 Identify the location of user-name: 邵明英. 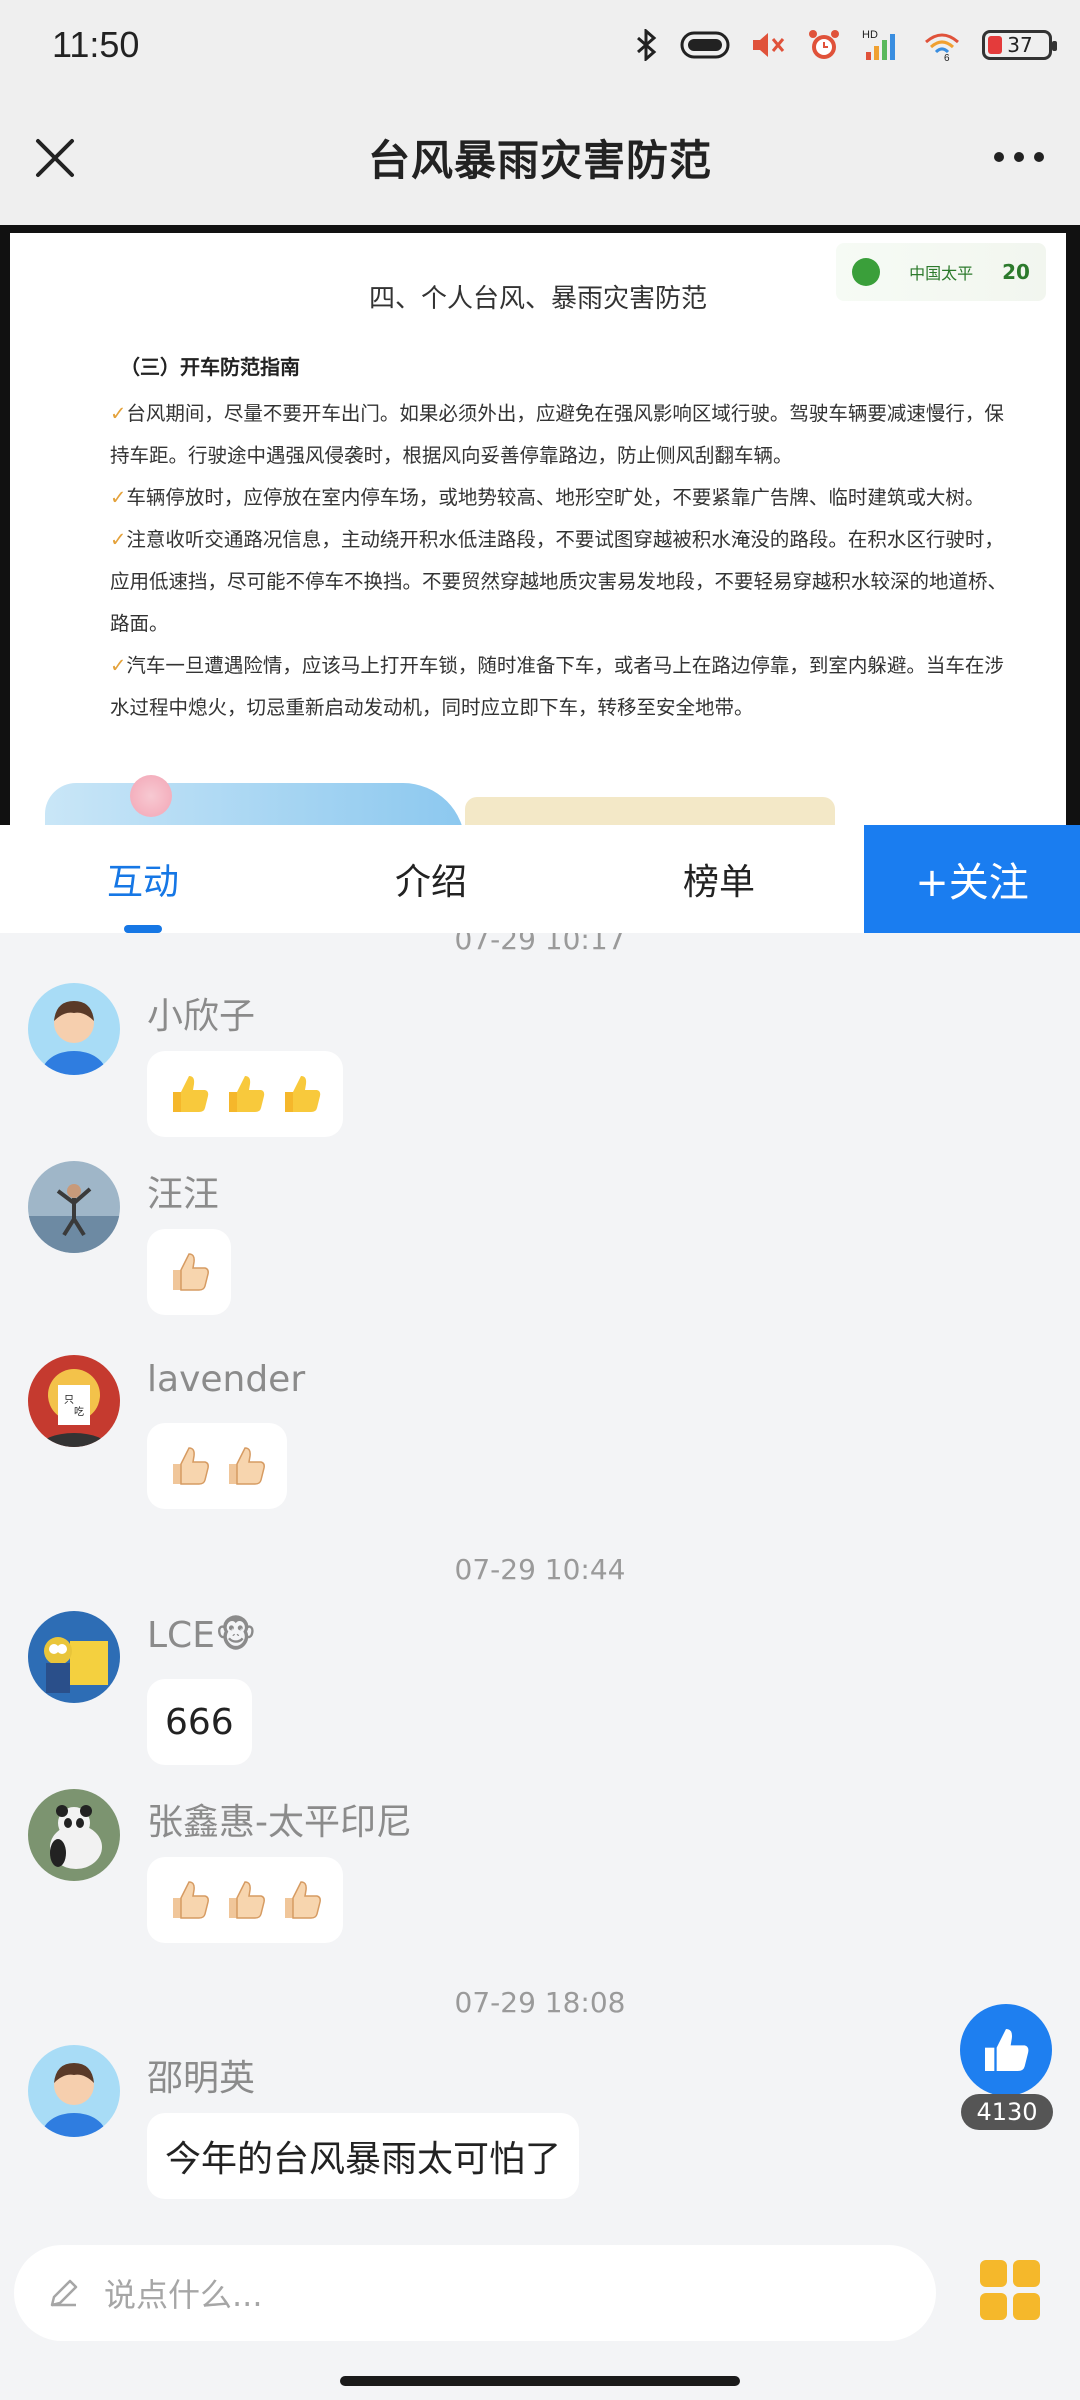
(201, 2078).